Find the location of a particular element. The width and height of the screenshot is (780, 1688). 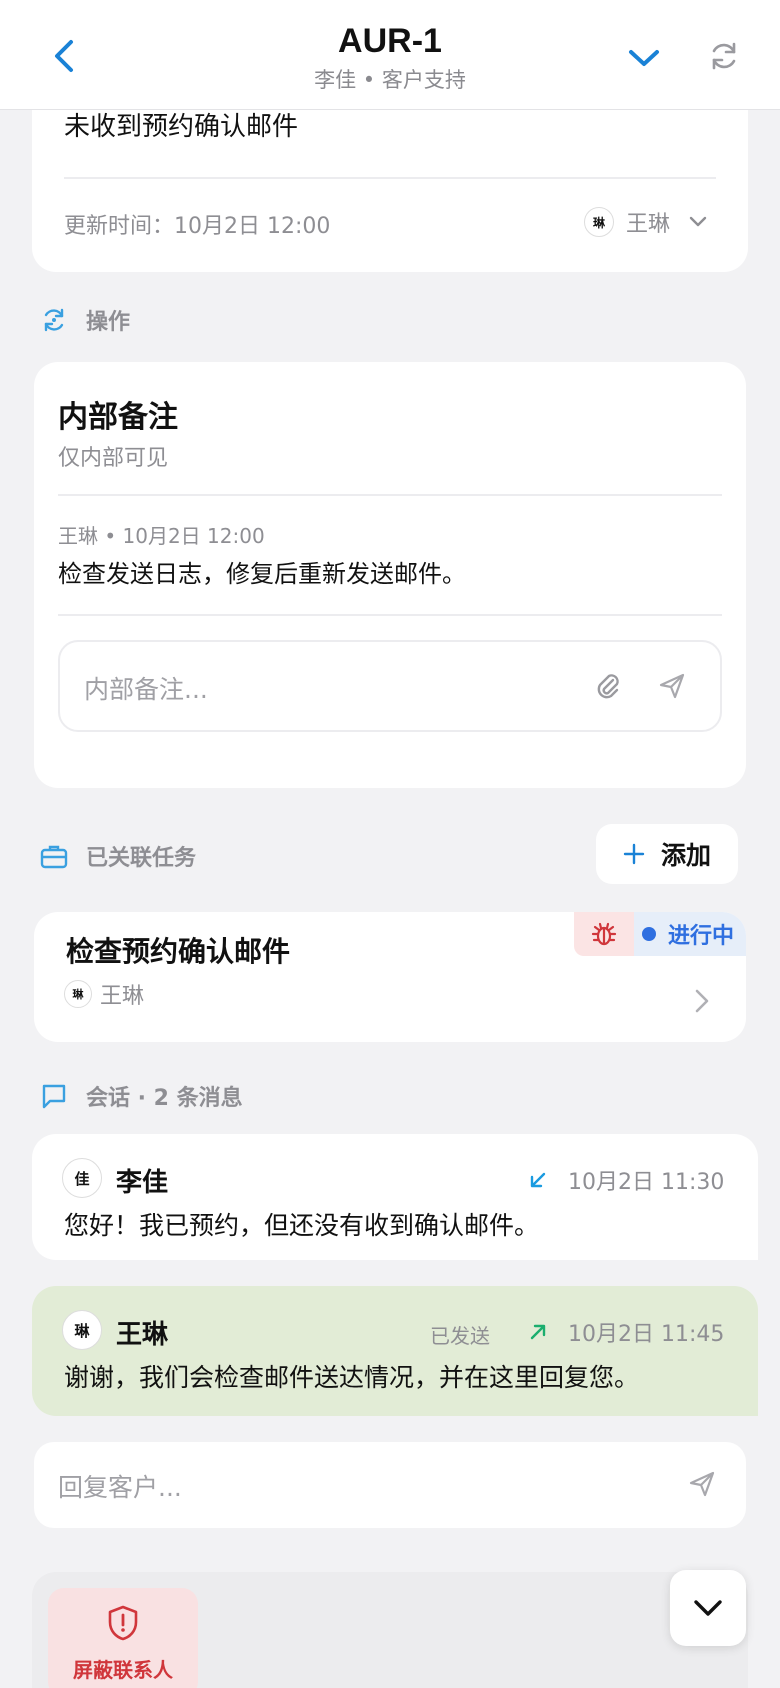

message-text: 您好！我已预约，但还没有收到确认邮件。 is located at coordinates (302, 1225).